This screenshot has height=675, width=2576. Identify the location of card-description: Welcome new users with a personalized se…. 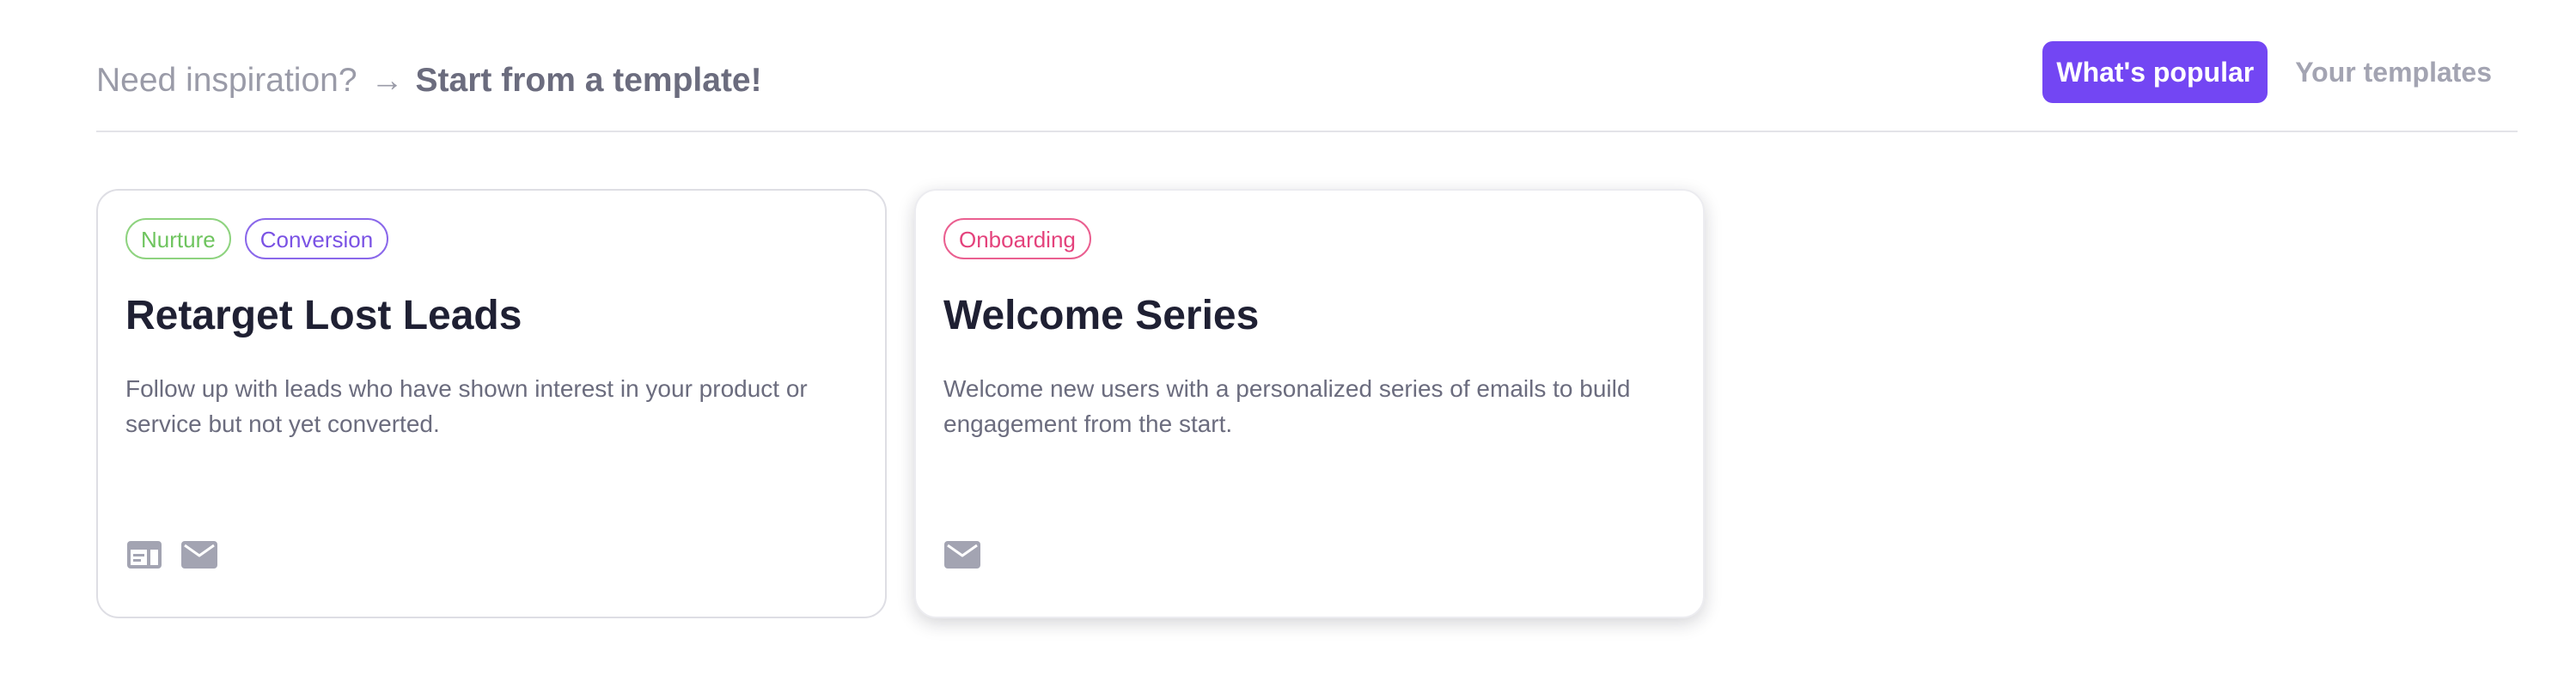
(1287, 406).